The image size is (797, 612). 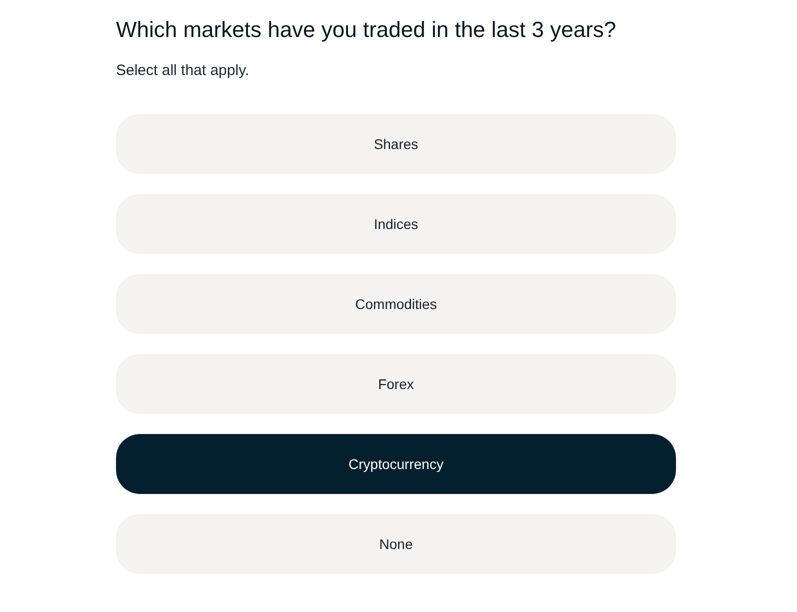 I want to click on option-button: Cryptocurrency, so click(x=396, y=464).